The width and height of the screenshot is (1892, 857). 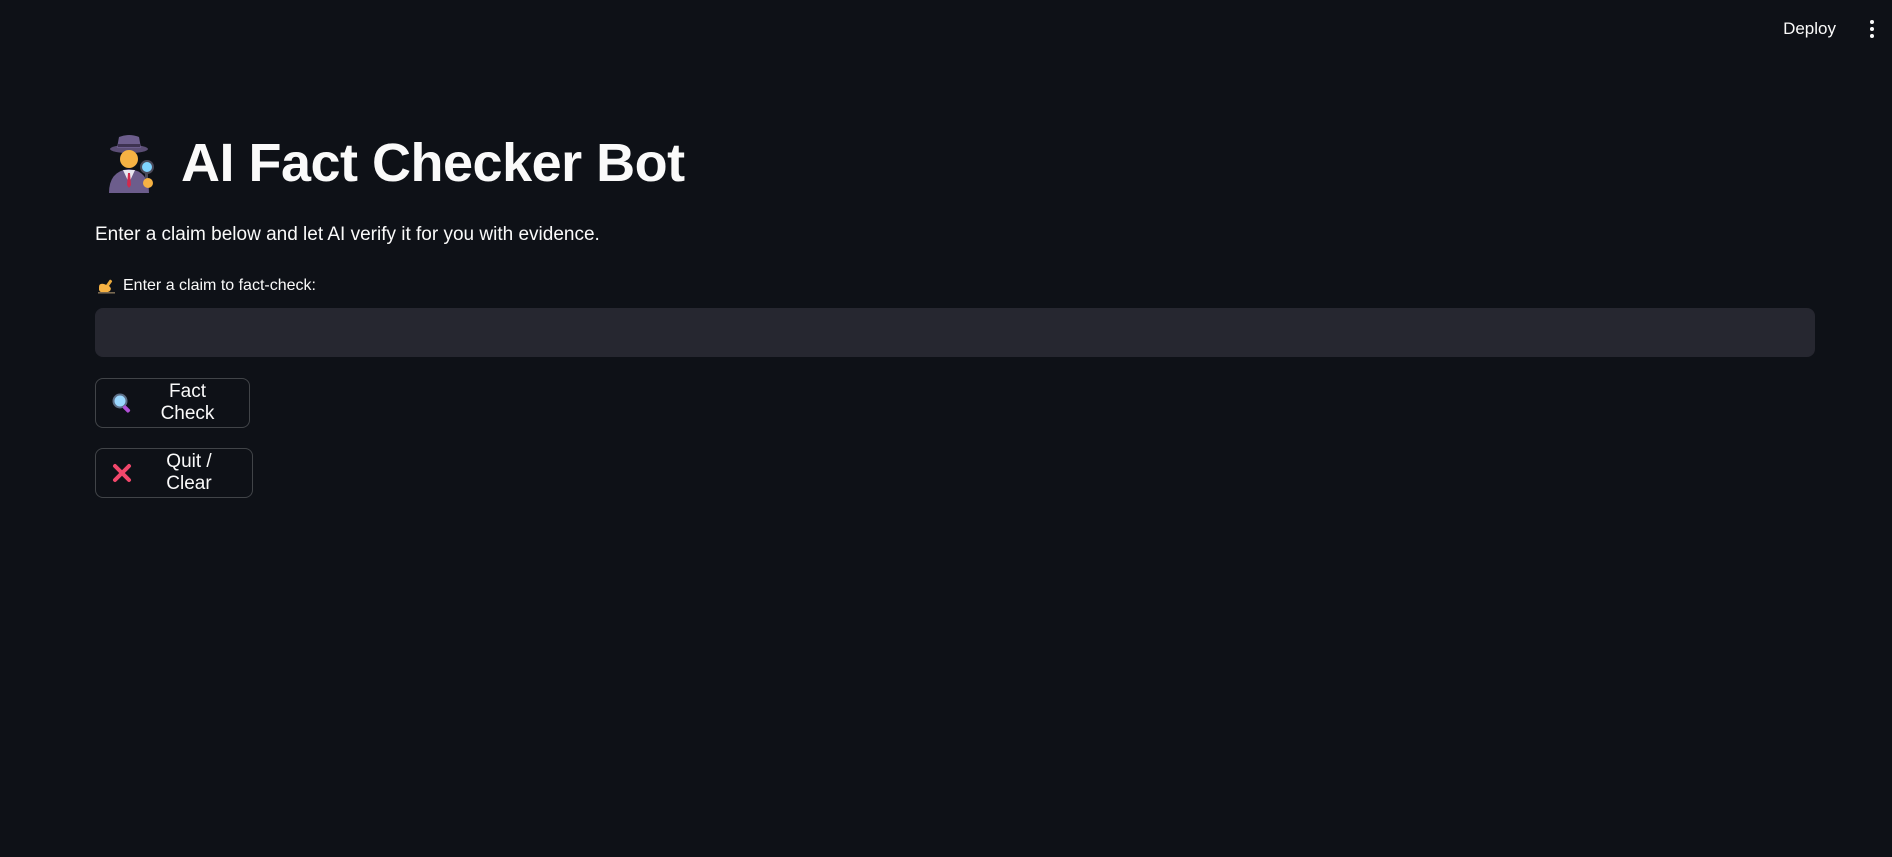 I want to click on writing-hand-icon, so click(x=106, y=286).